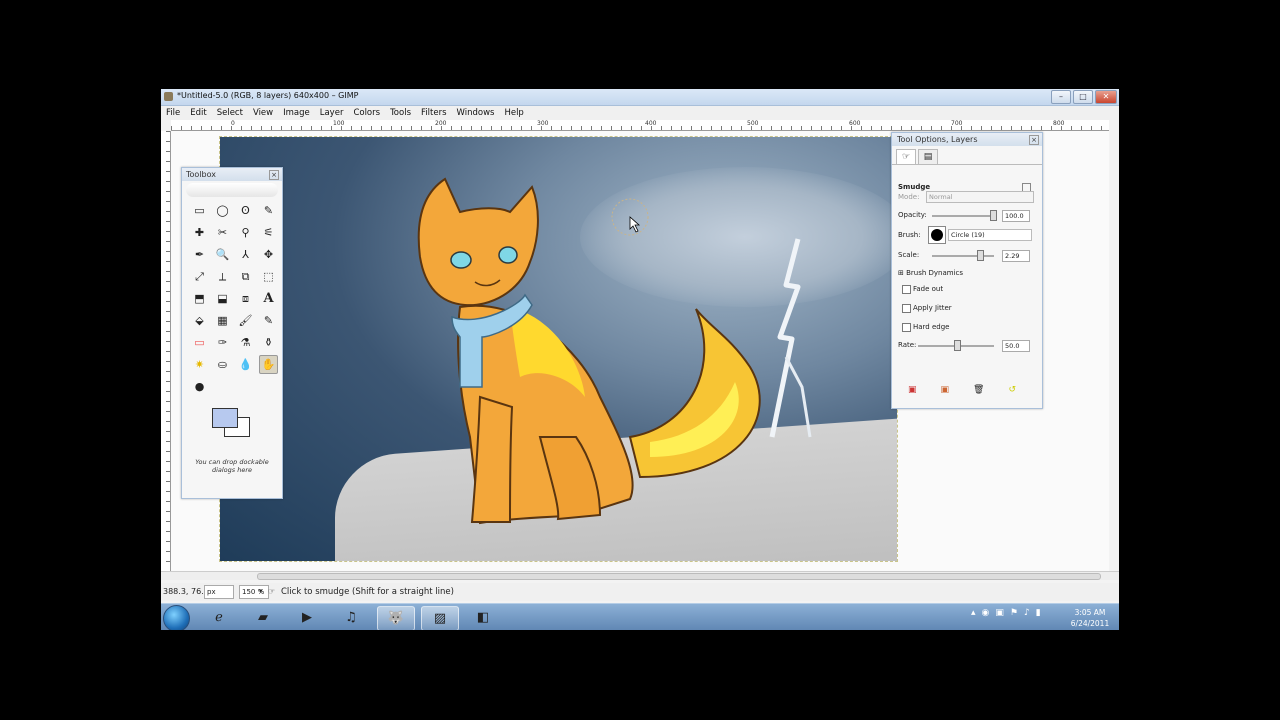  What do you see at coordinates (937, 235) in the screenshot?
I see `brush-preview` at bounding box center [937, 235].